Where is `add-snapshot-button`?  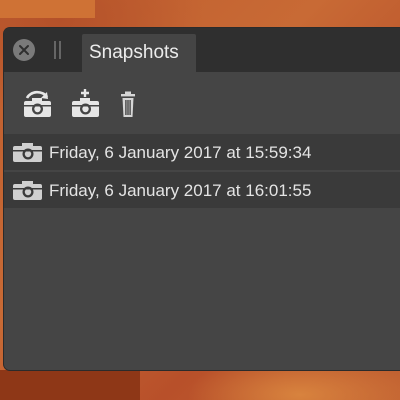
add-snapshot-button is located at coordinates (85, 103).